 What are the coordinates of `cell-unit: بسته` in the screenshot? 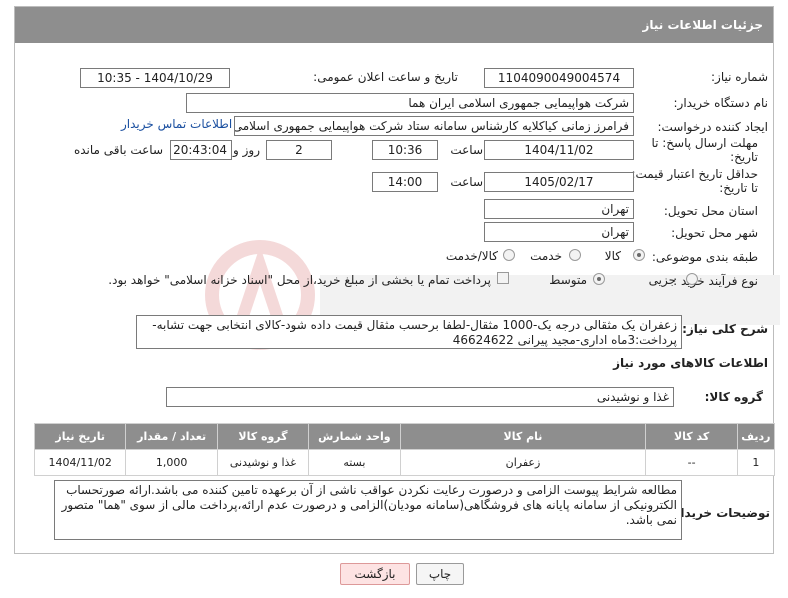 It's located at (354, 462).